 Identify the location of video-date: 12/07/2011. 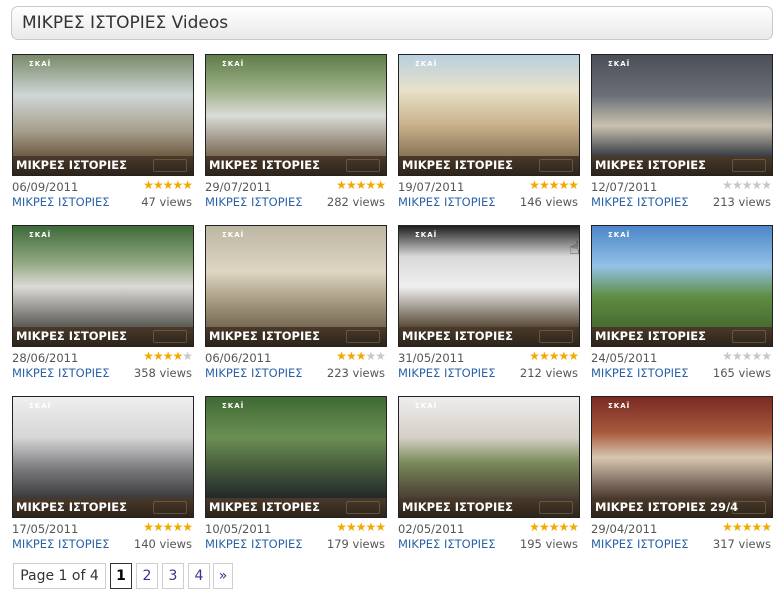
(624, 187).